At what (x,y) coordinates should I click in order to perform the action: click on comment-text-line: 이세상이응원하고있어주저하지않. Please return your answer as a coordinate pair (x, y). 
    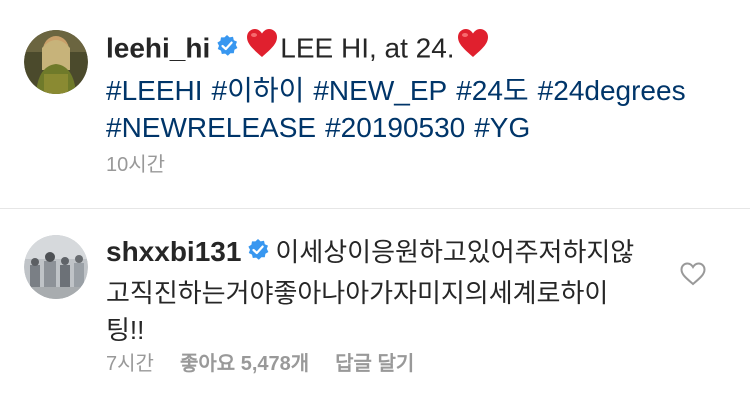
    Looking at the image, I should click on (455, 252).